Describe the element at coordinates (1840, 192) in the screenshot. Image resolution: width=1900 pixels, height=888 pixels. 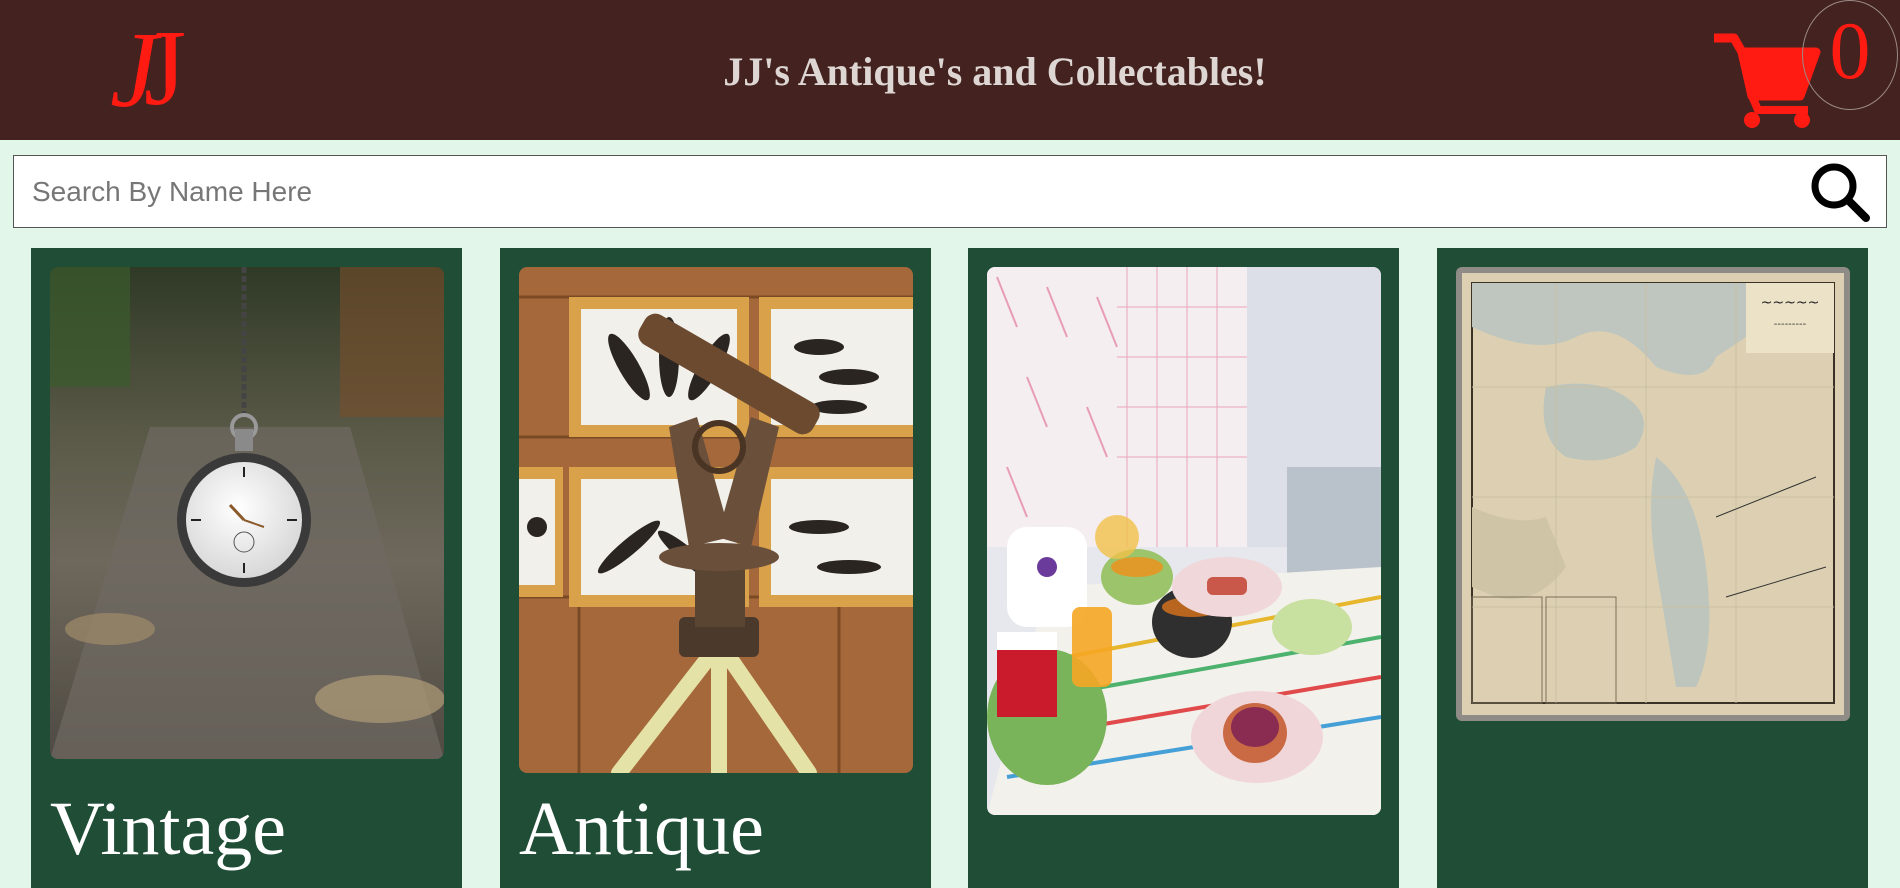
I see `search-icon` at that location.